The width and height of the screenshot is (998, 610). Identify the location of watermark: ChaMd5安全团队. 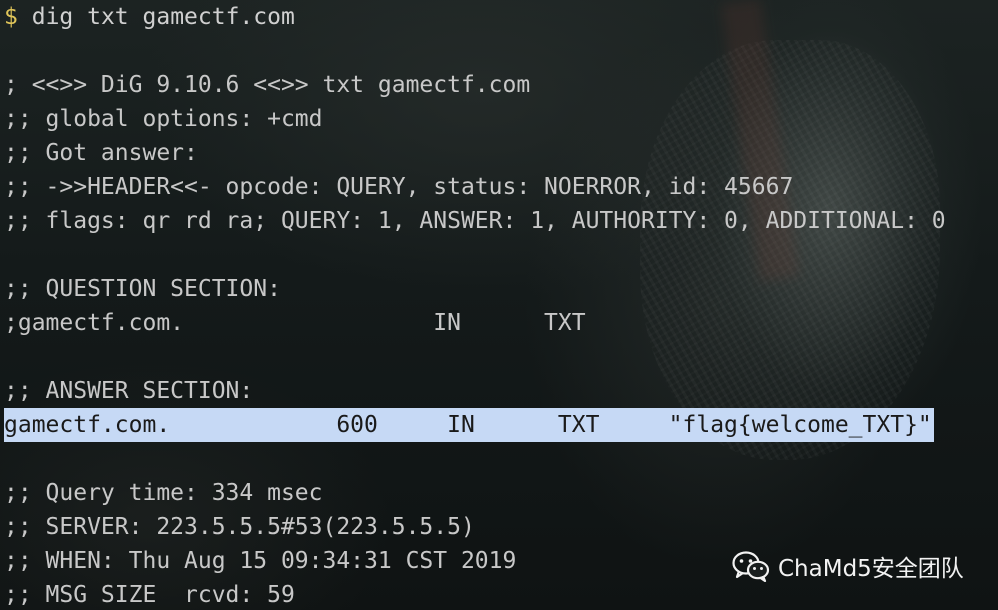
(848, 566).